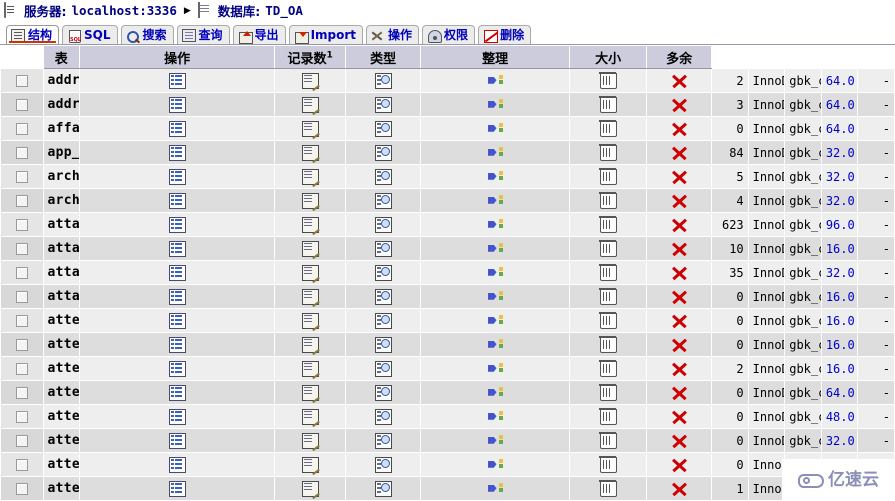  Describe the element at coordinates (61, 80) in the screenshot. I see `table-name-cell: address` at that location.